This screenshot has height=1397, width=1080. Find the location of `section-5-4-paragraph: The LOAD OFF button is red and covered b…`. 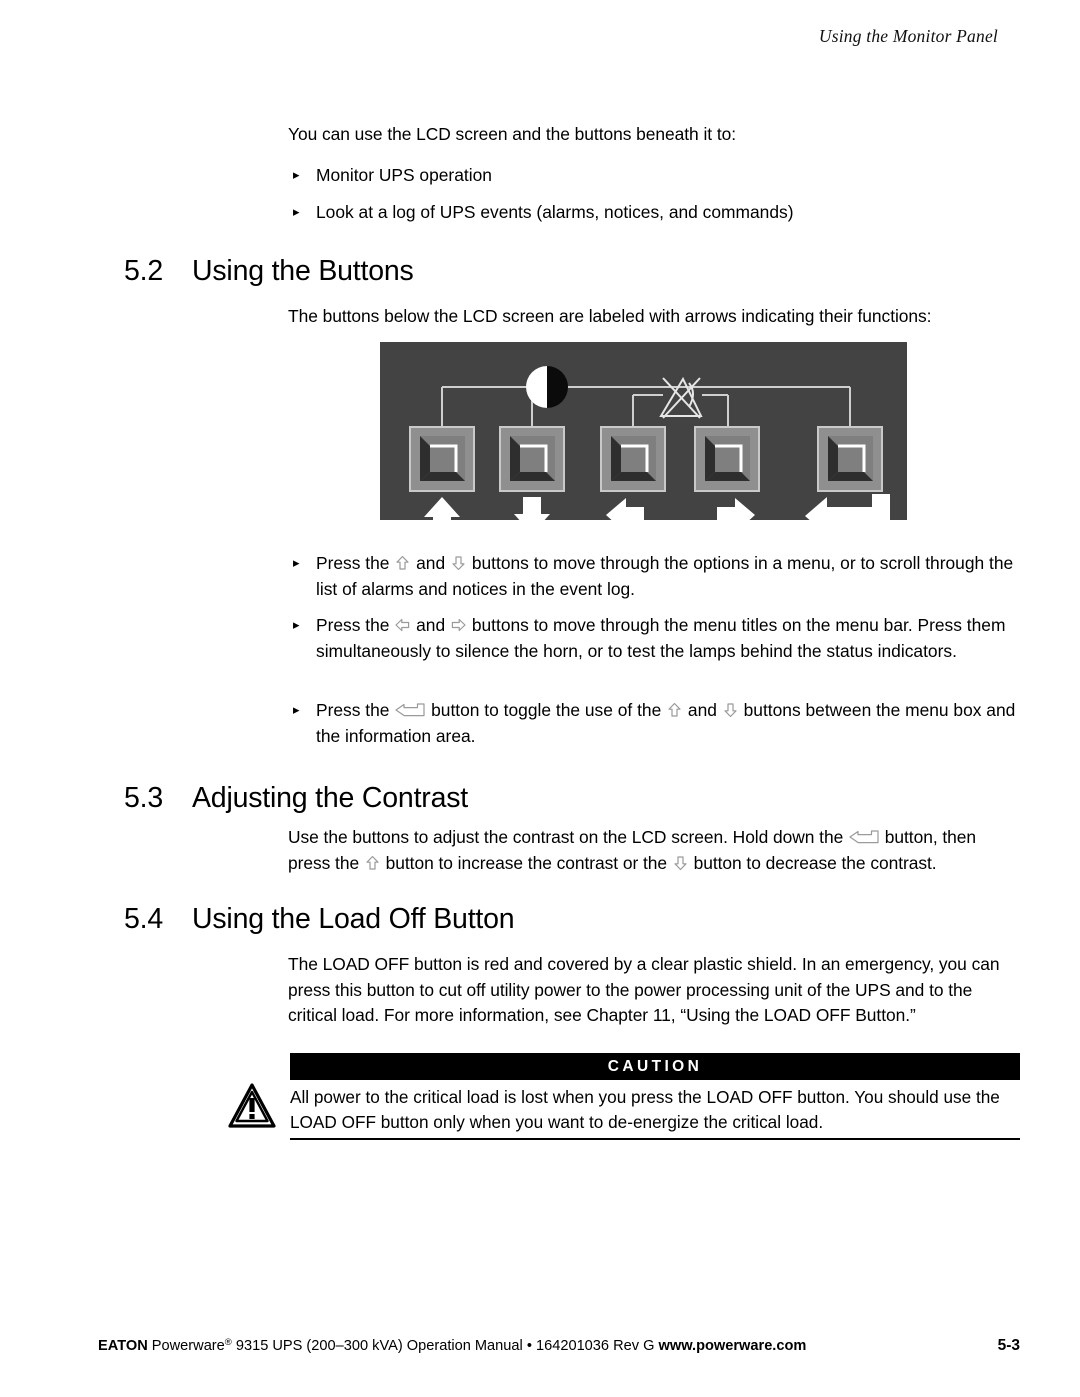

section-5-4-paragraph: The LOAD OFF button is red and covered b… is located at coordinates (644, 989).